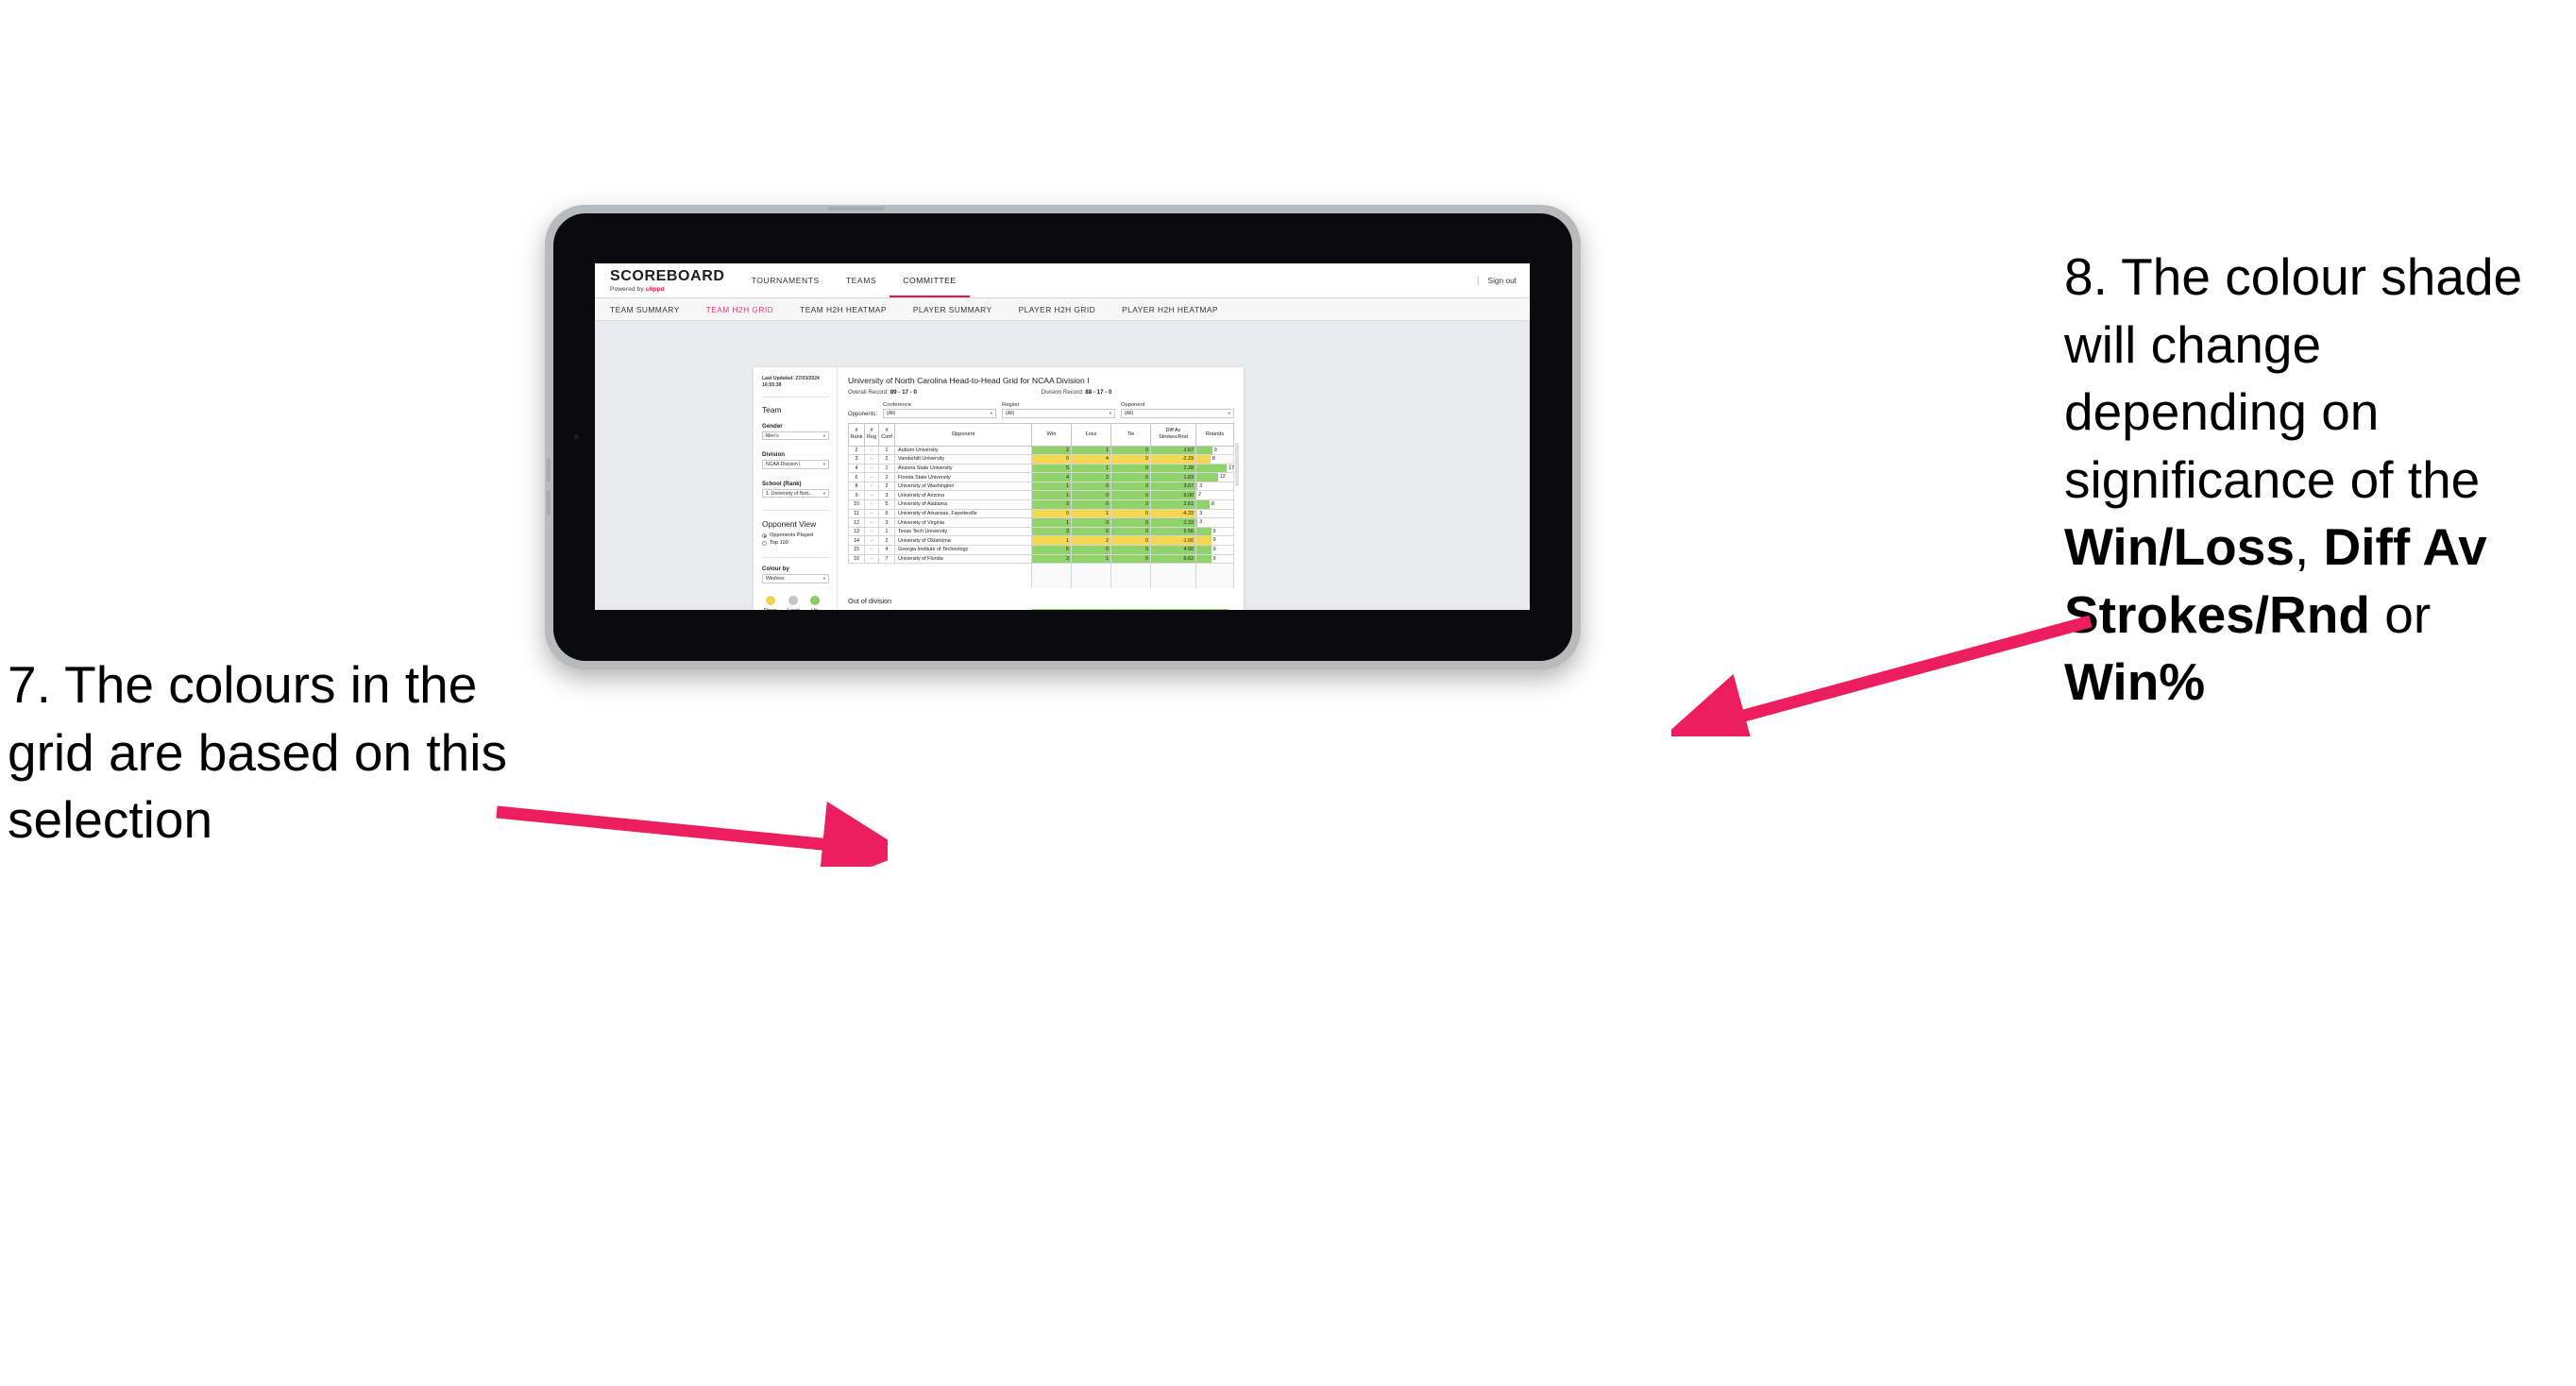 This screenshot has height=1386, width=2576. I want to click on cell-opponent: Arizona State University, so click(963, 469).